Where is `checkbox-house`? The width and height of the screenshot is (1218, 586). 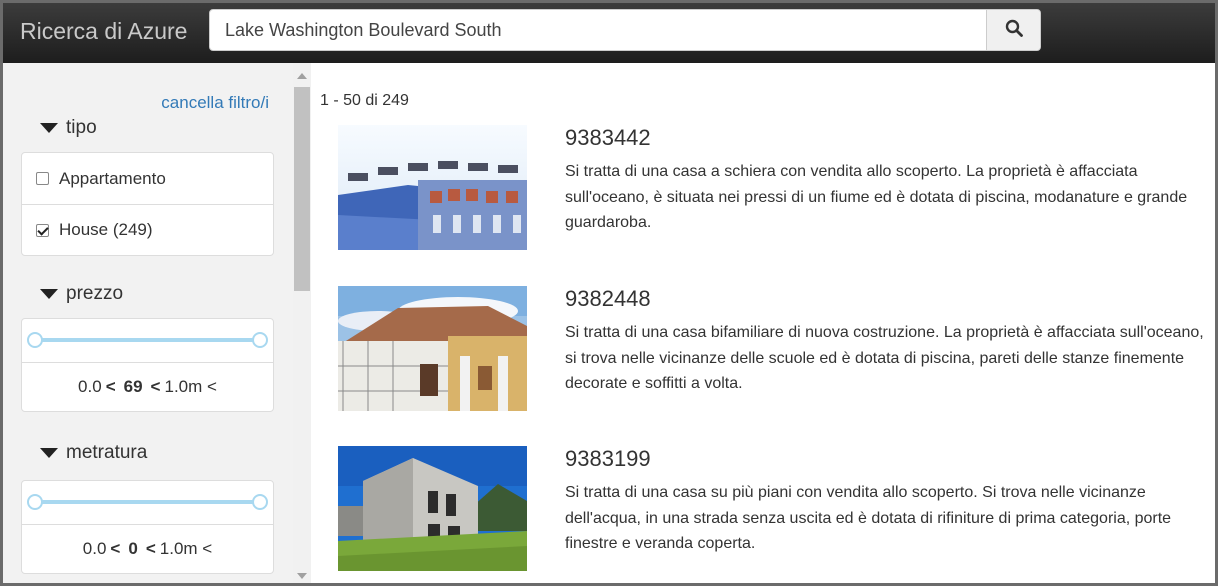 checkbox-house is located at coordinates (42, 230).